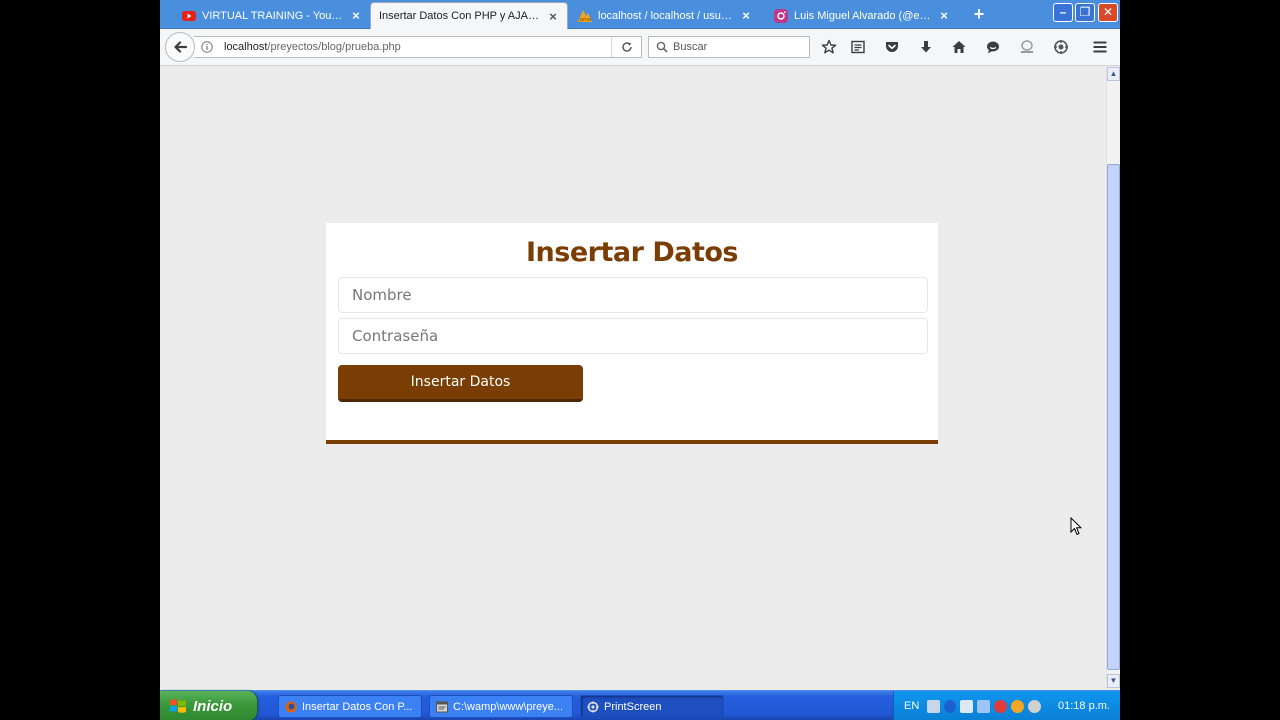 Image resolution: width=1280 pixels, height=720 pixels. Describe the element at coordinates (246, 47) in the screenshot. I see `url-host: localhost` at that location.